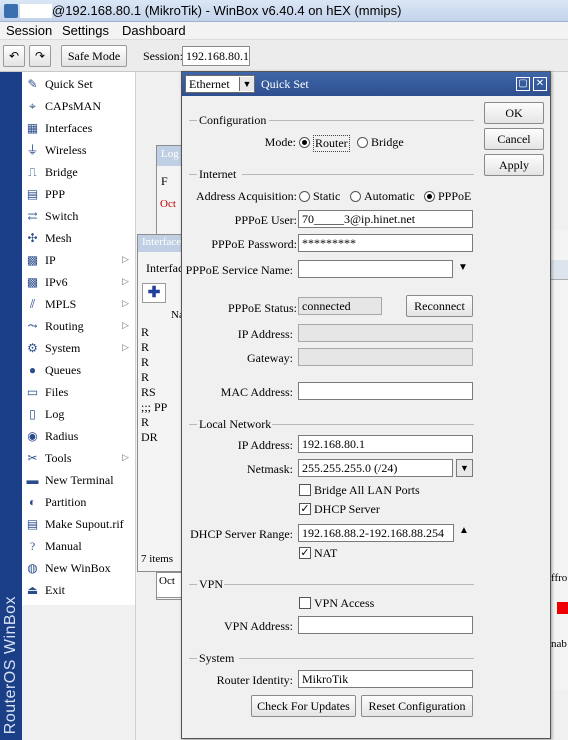  I want to click on dhcp-range-input: 192.168.88.2-192.168.88.254, so click(376, 533).